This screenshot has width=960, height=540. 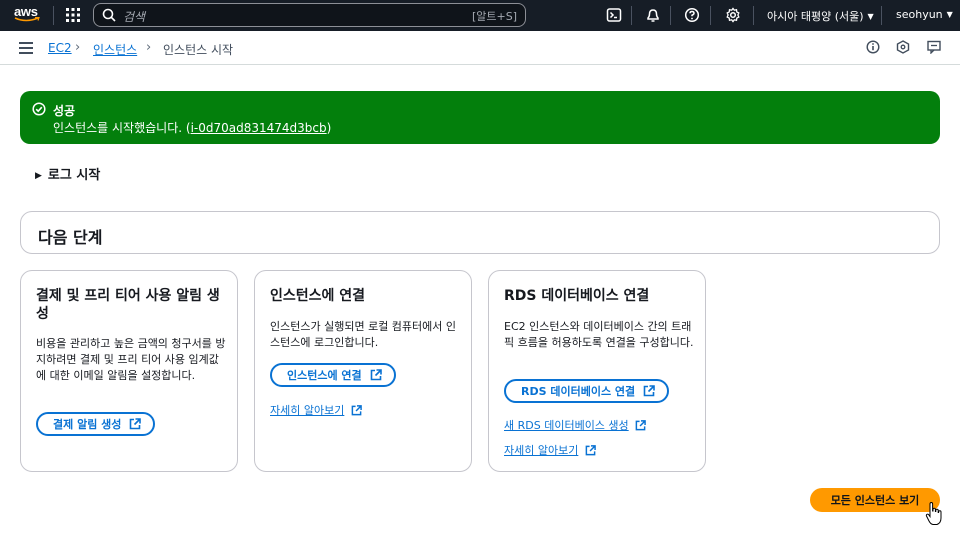 I want to click on breadcrumb-instances: 인스턴스, so click(x=115, y=49).